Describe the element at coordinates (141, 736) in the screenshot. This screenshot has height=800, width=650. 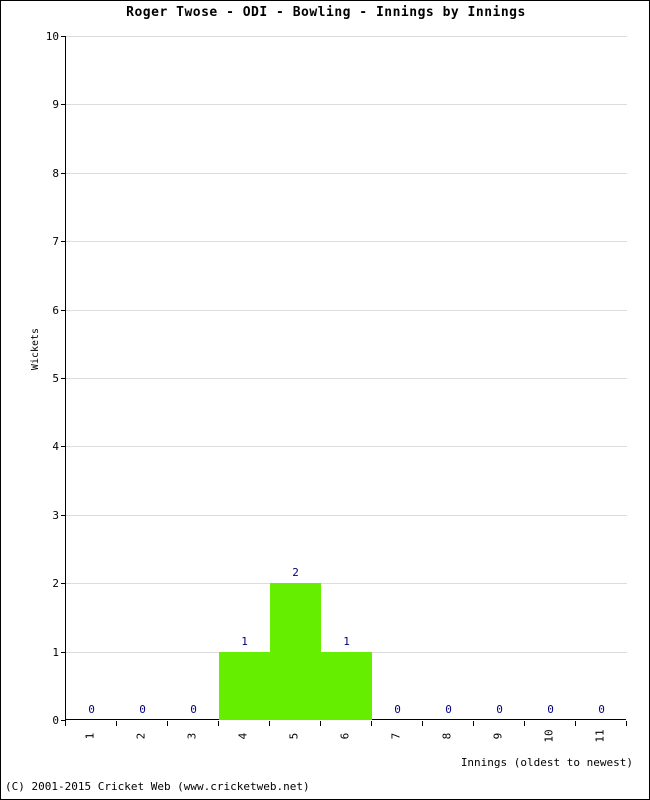
I see `x-axis-tick-label-text: 2` at that location.